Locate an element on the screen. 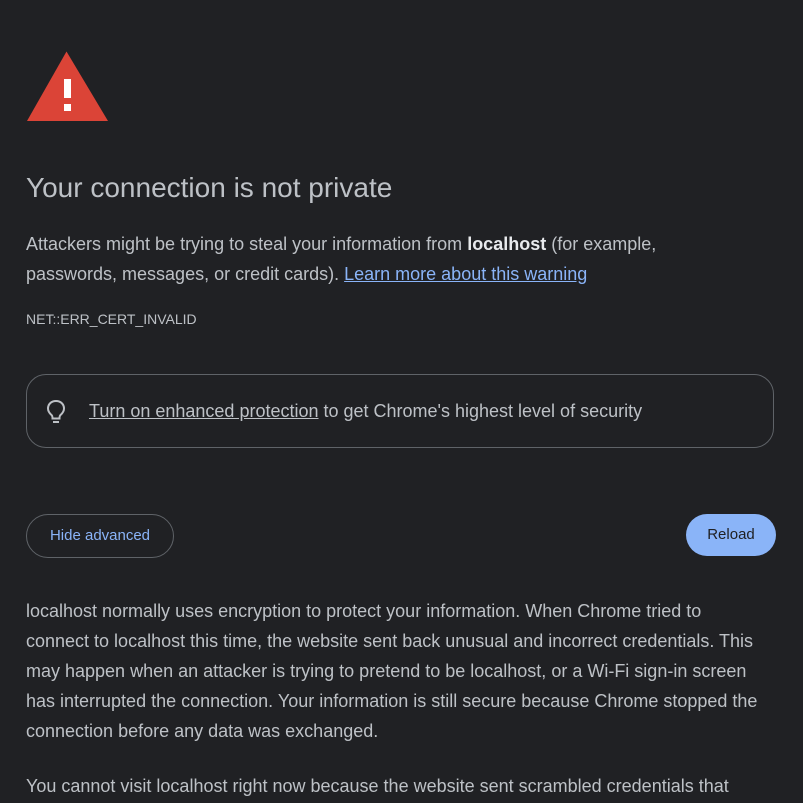 The height and width of the screenshot is (803, 803). page-title: Your connection is not private is located at coordinates (209, 187).